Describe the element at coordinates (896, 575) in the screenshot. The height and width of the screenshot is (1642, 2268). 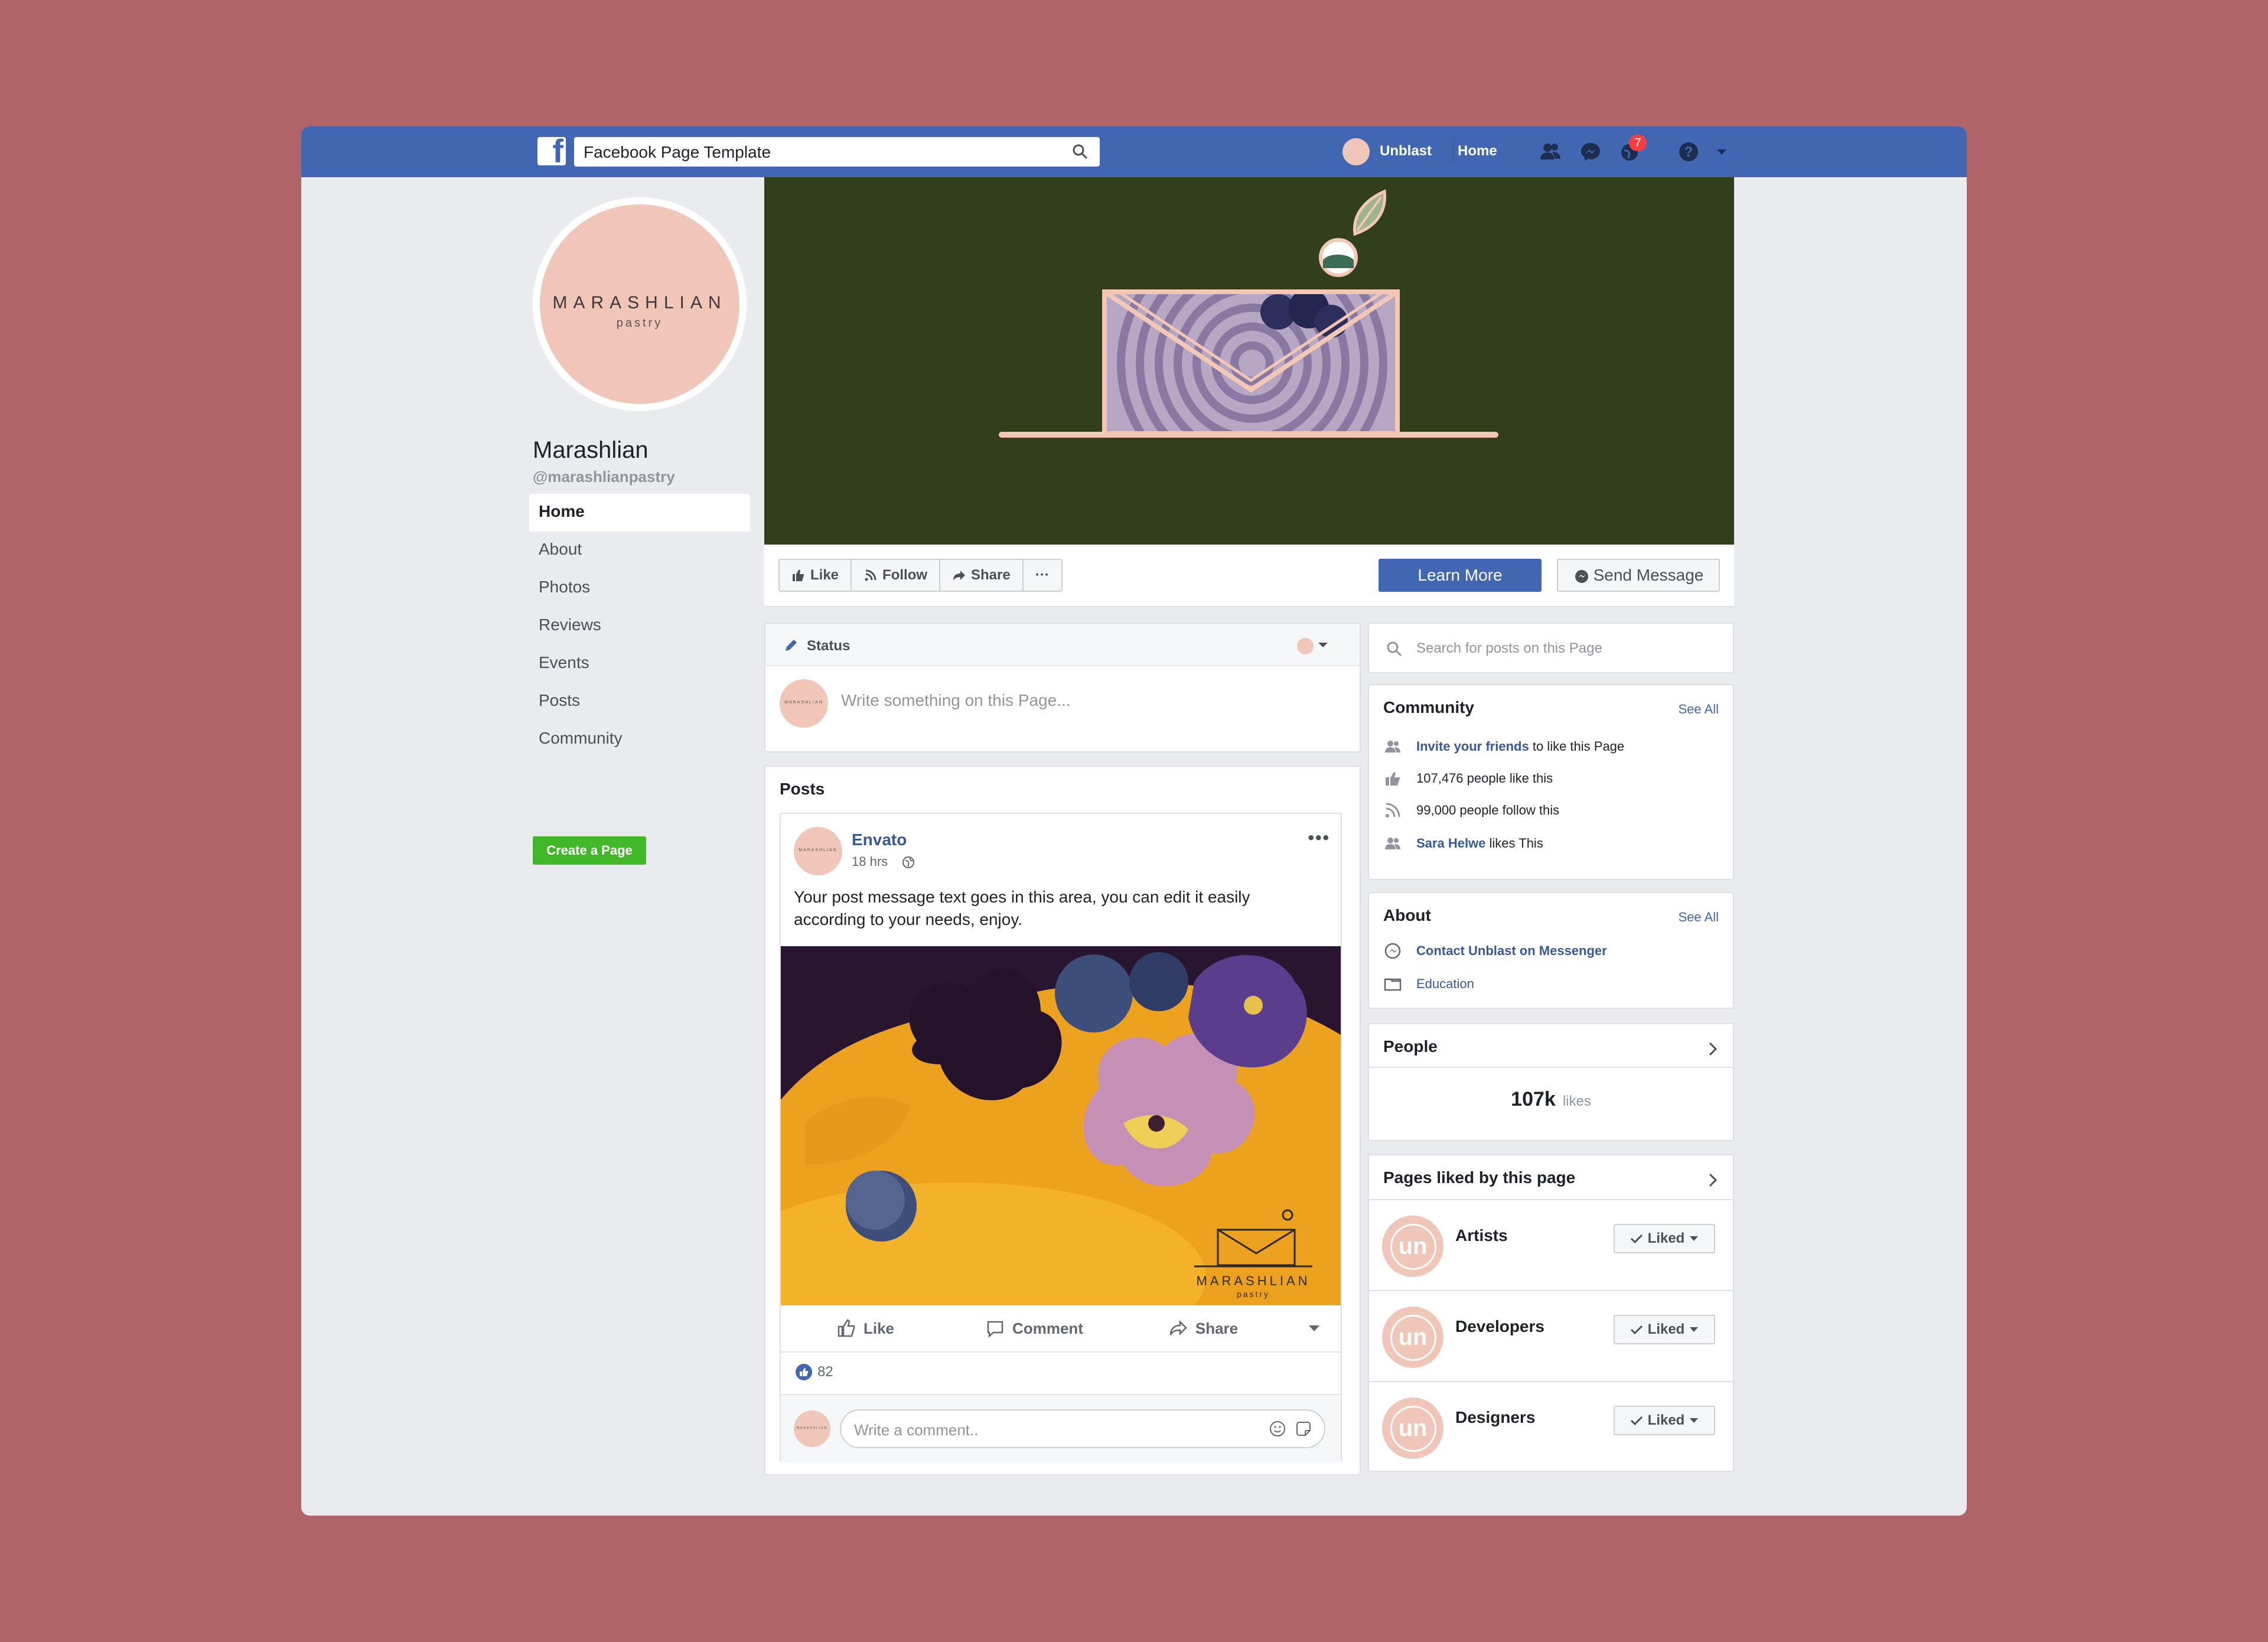
I see `follow-page-button: Follow` at that location.